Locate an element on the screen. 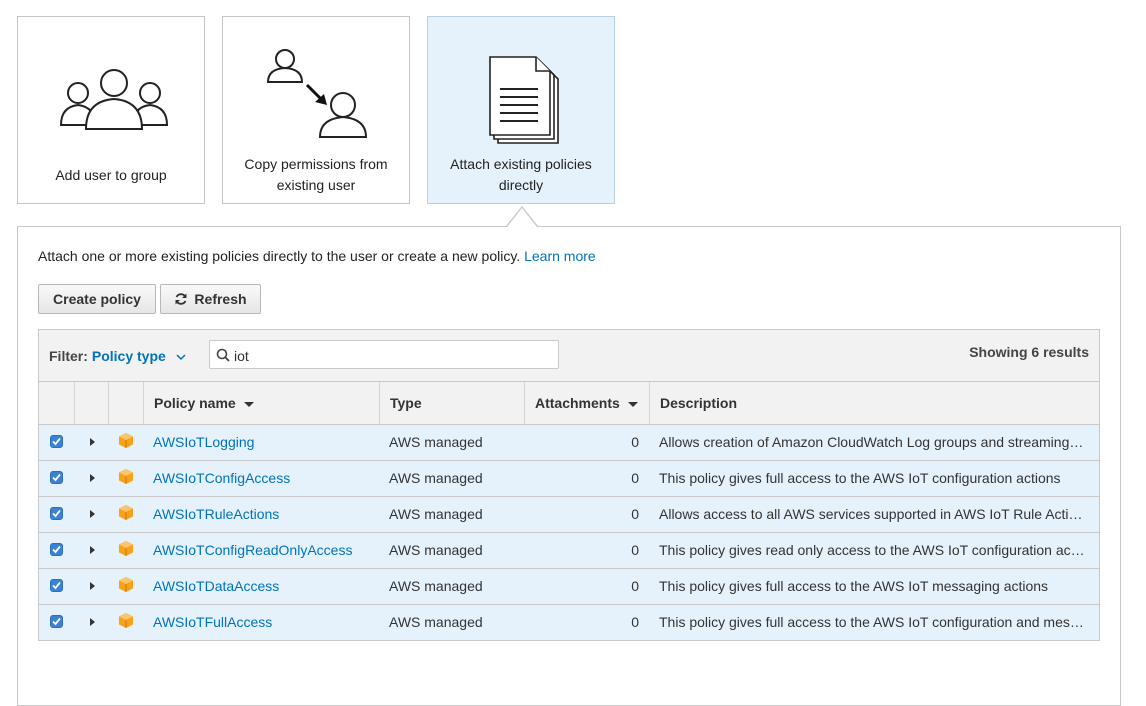  chevron-down-icon is located at coordinates (181, 357).